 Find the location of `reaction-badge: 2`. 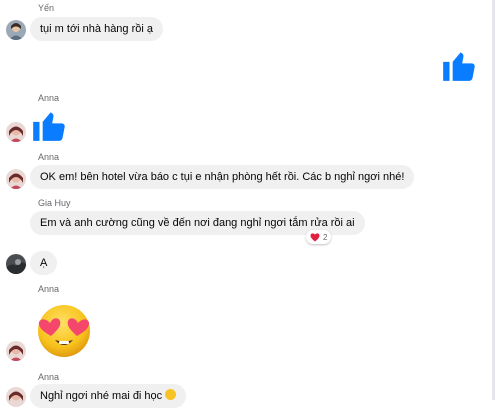

reaction-badge: 2 is located at coordinates (319, 237).